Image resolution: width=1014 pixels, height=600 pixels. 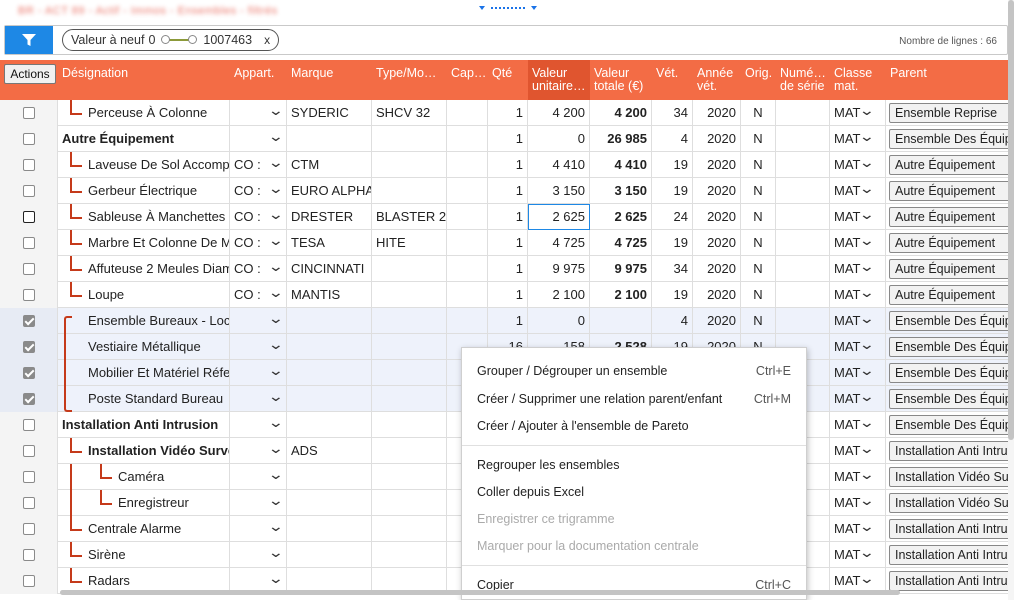 I want to click on designation-cell: Autre Équipement, so click(x=144, y=139).